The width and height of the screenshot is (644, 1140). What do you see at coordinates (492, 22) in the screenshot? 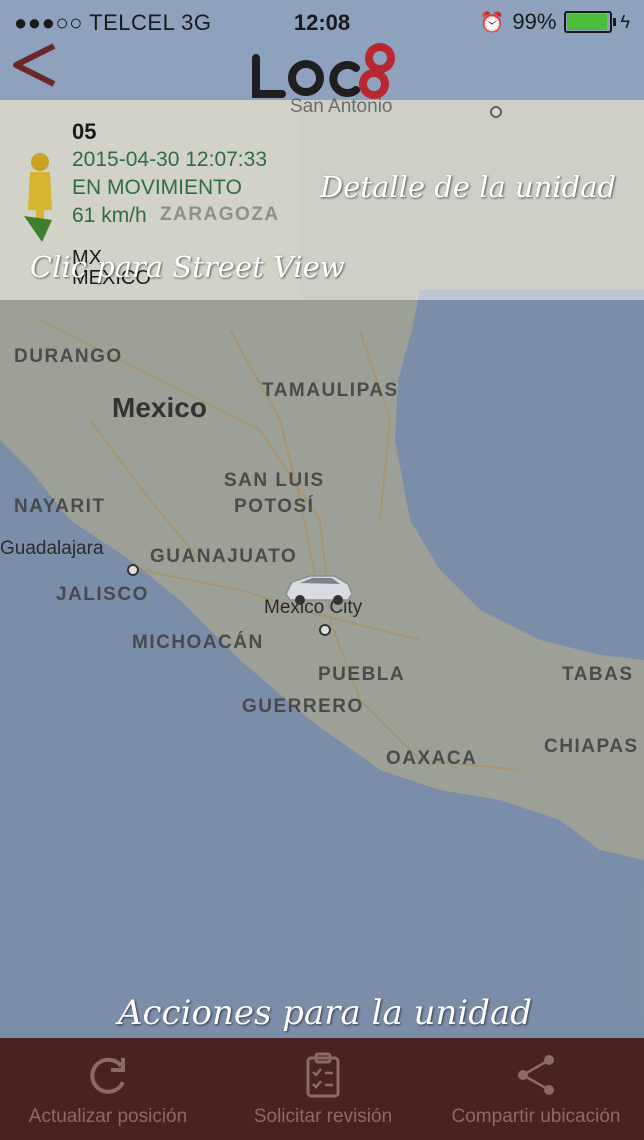
I see `alarm-icon: ⏰` at bounding box center [492, 22].